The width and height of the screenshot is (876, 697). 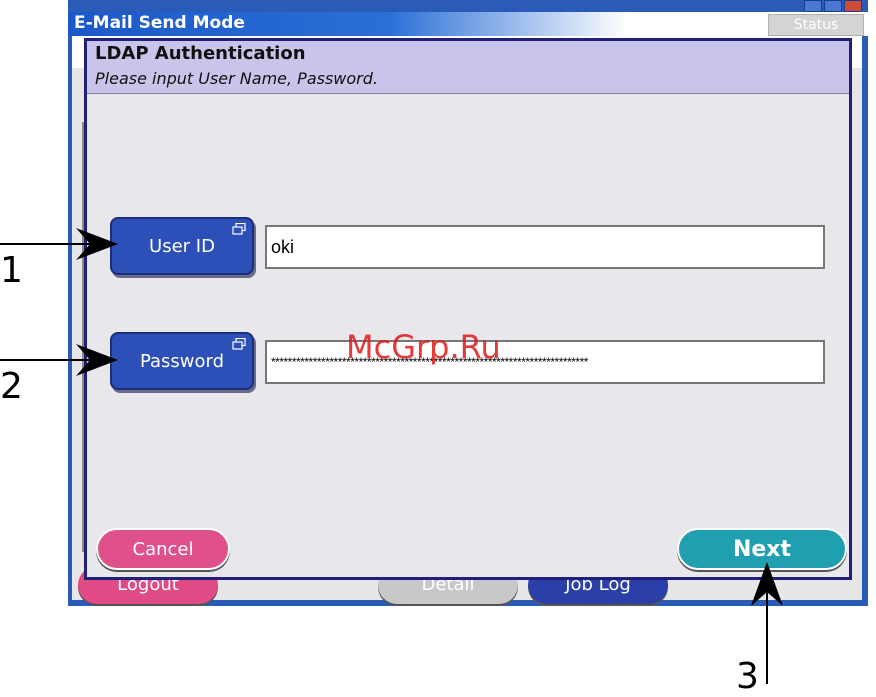 I want to click on callout-2: 2, so click(x=11, y=386).